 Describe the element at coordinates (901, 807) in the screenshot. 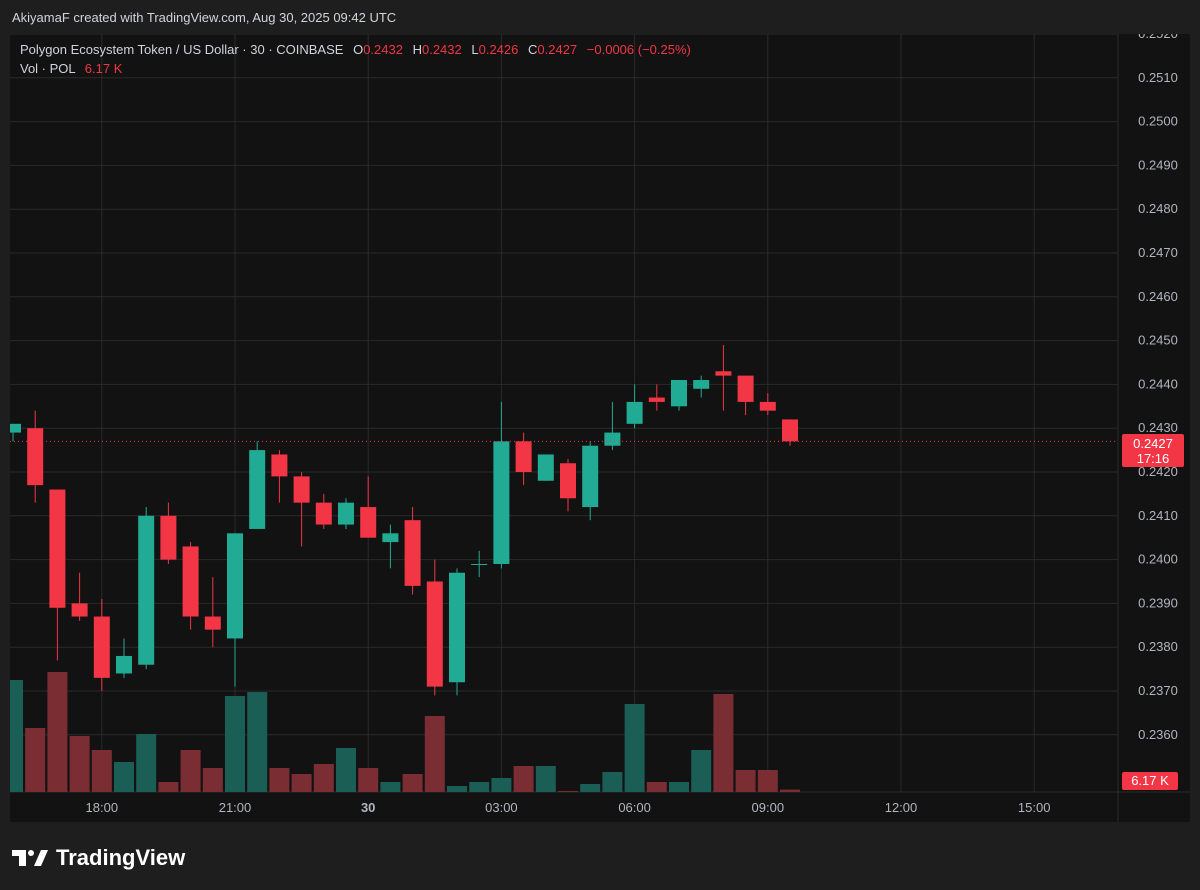

I see `time-tick-label: 12:00` at that location.